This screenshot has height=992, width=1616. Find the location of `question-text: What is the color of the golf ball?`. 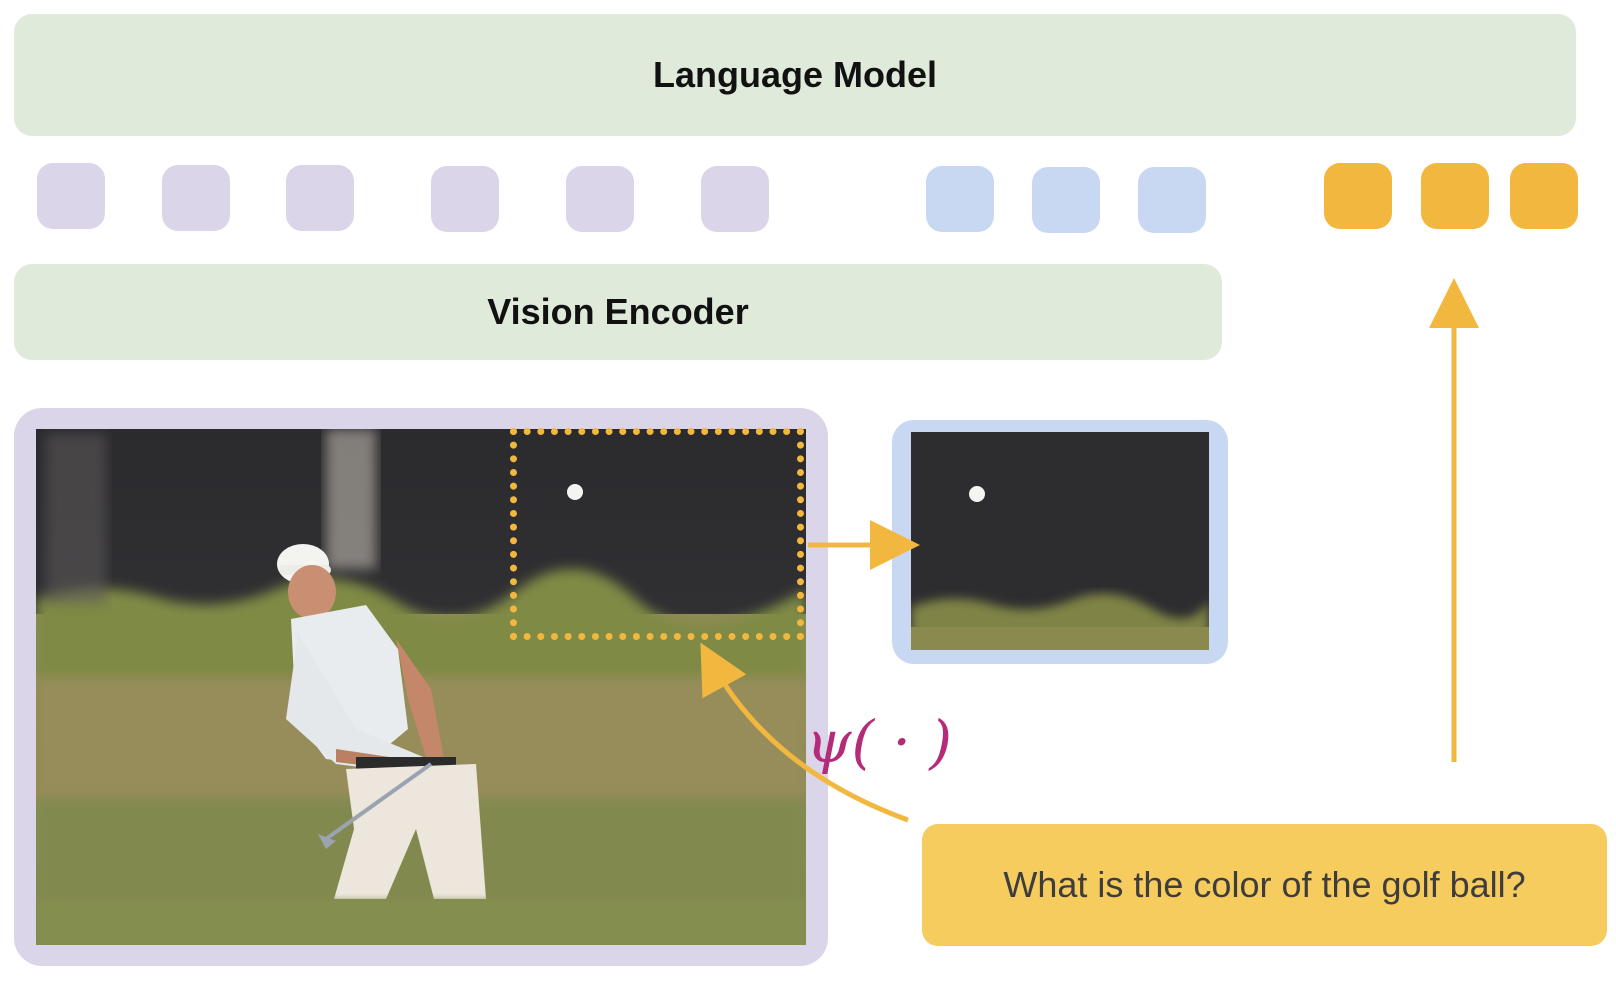

question-text: What is the color of the golf ball? is located at coordinates (1264, 884).